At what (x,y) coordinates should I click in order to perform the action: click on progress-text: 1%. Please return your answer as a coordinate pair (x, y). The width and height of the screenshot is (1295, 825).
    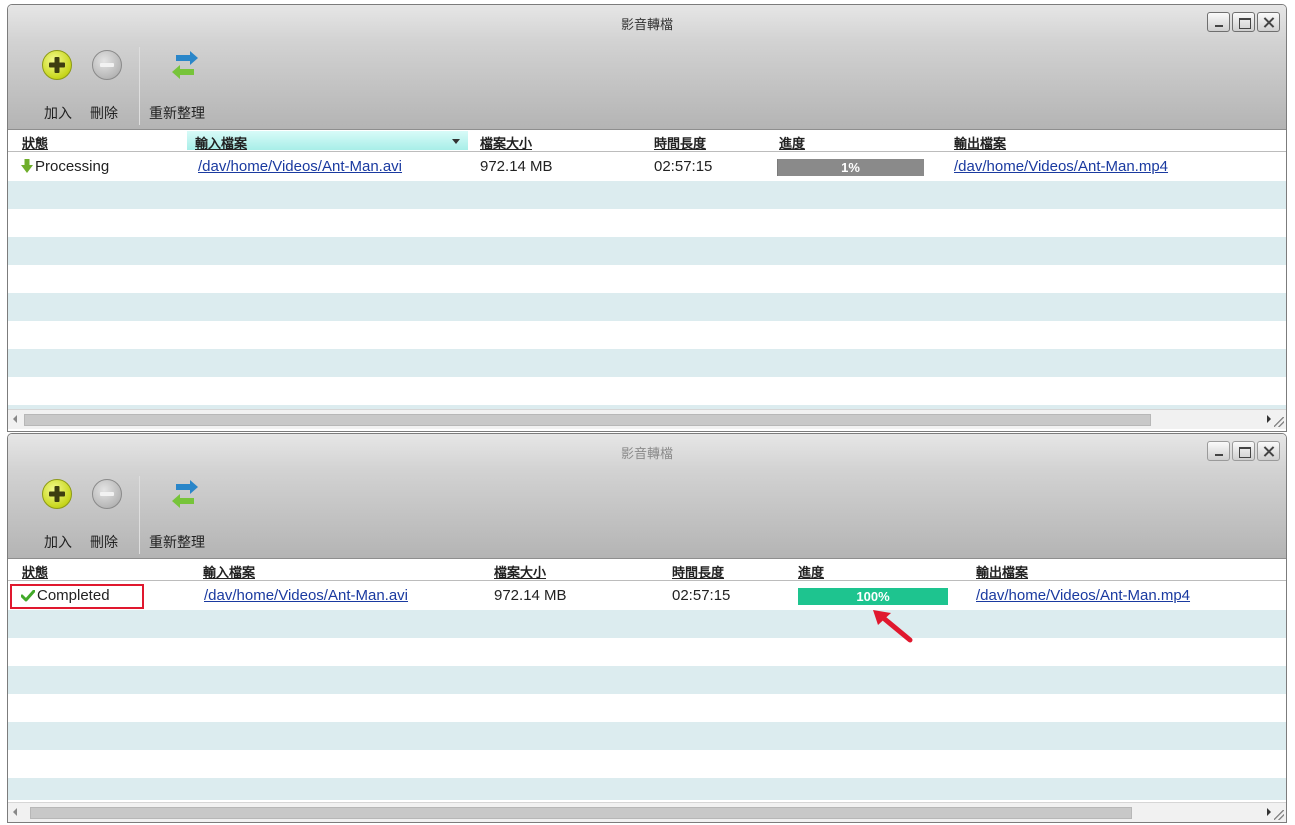
    Looking at the image, I should click on (850, 167).